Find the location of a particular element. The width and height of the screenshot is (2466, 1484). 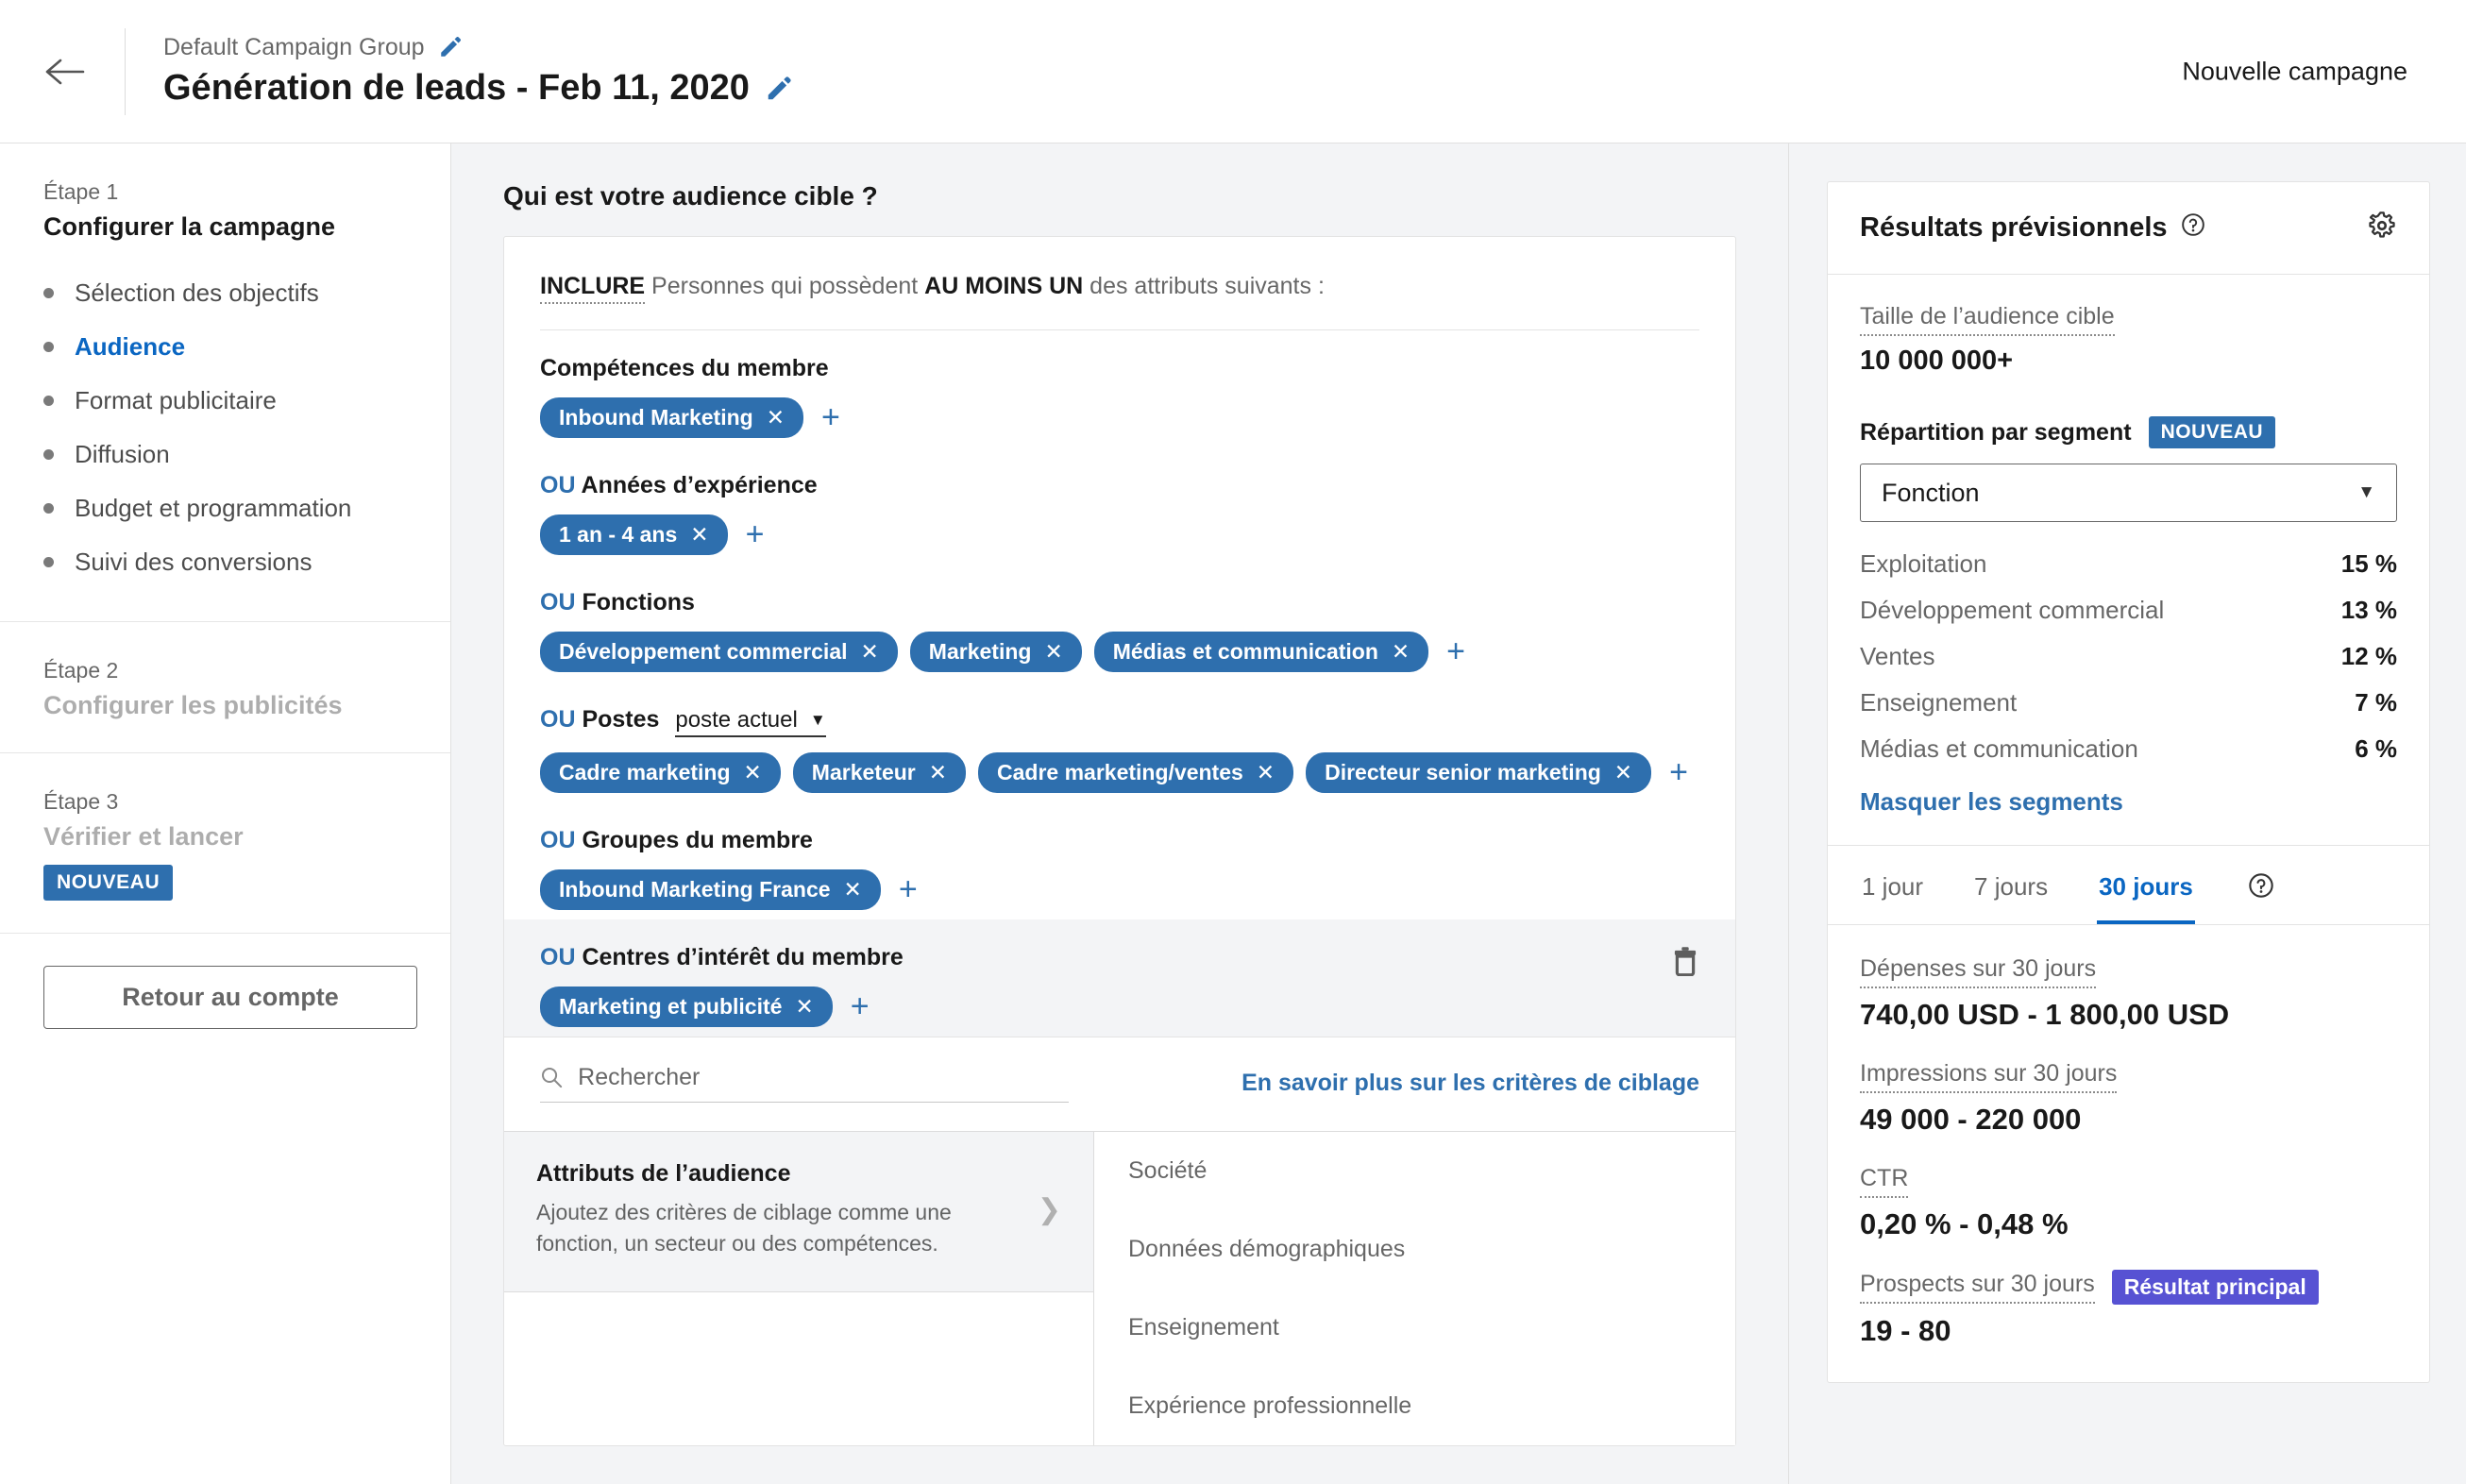

search-input is located at coordinates (823, 1077).